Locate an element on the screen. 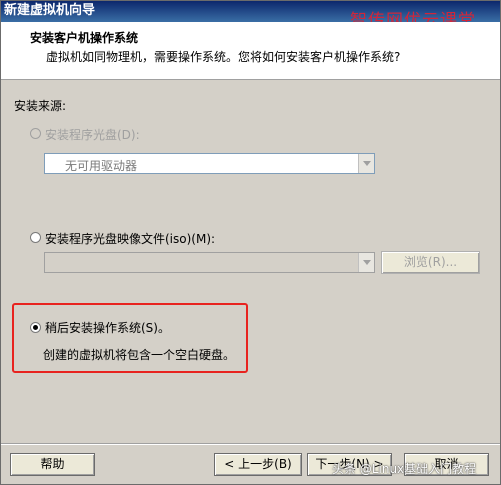  install-source-label: 安装来源: is located at coordinates (40, 106).